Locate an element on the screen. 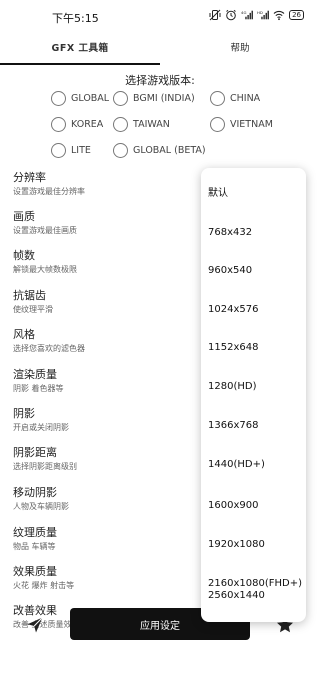 The image size is (320, 677). radio-taiwan: TAIWAN is located at coordinates (141, 124).